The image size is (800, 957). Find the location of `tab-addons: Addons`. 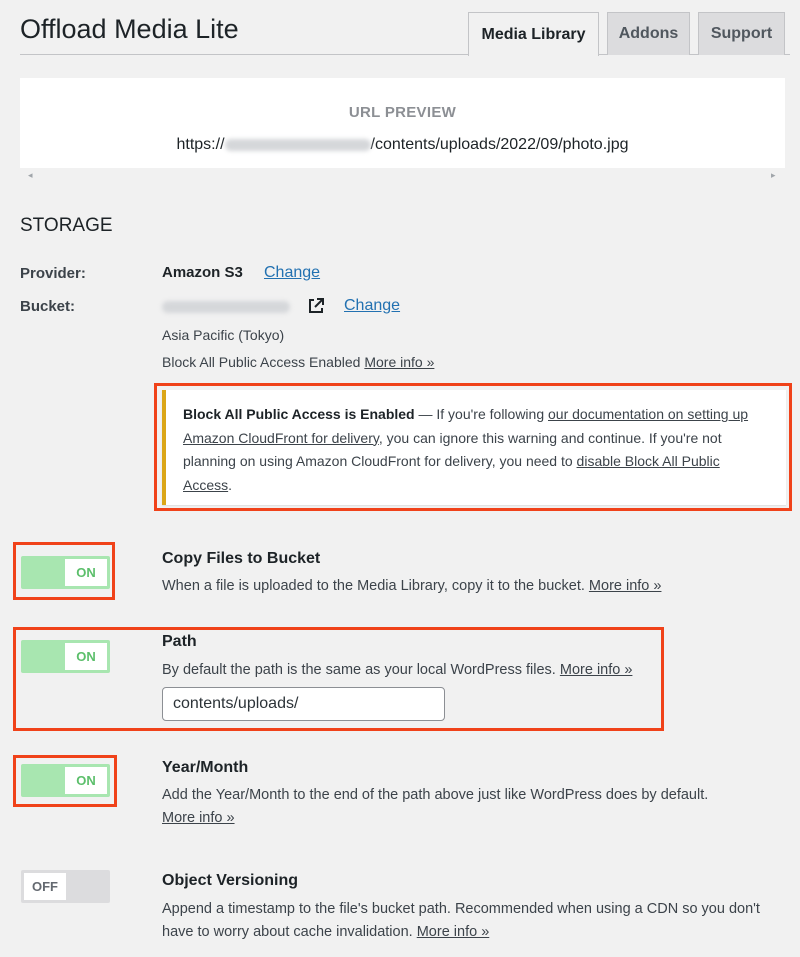

tab-addons: Addons is located at coordinates (648, 33).